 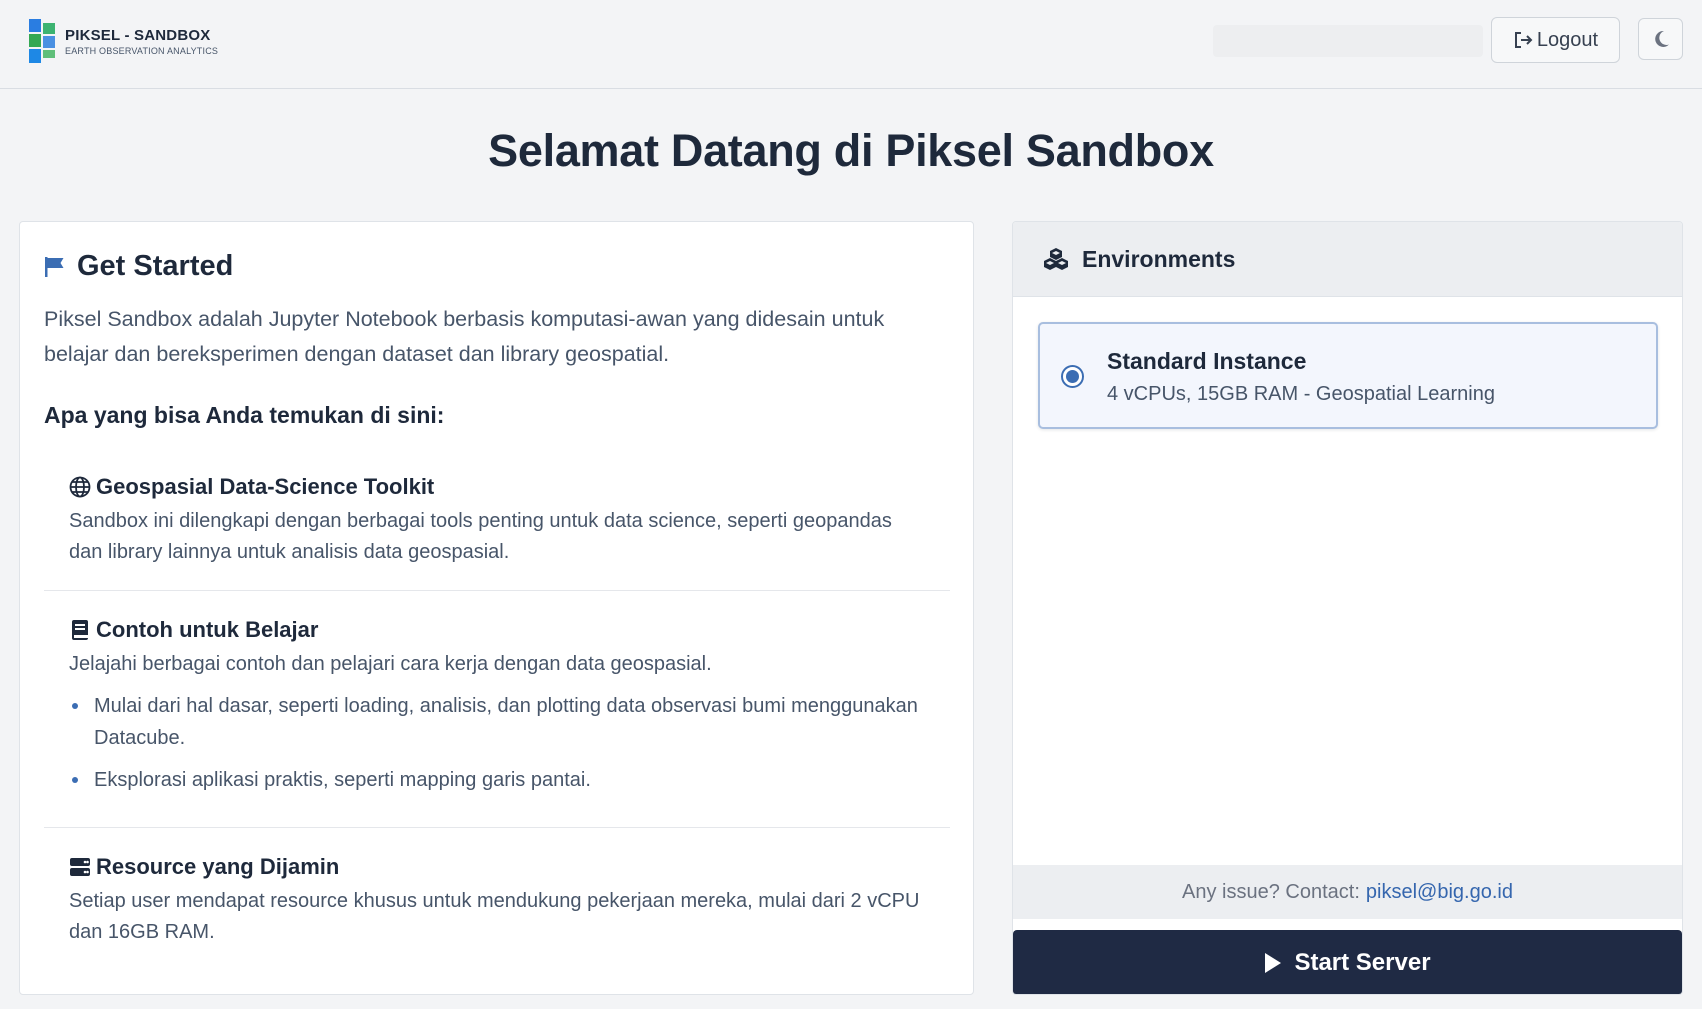 What do you see at coordinates (138, 35) in the screenshot?
I see `logo-title: PIKSEL - SANDBOX` at bounding box center [138, 35].